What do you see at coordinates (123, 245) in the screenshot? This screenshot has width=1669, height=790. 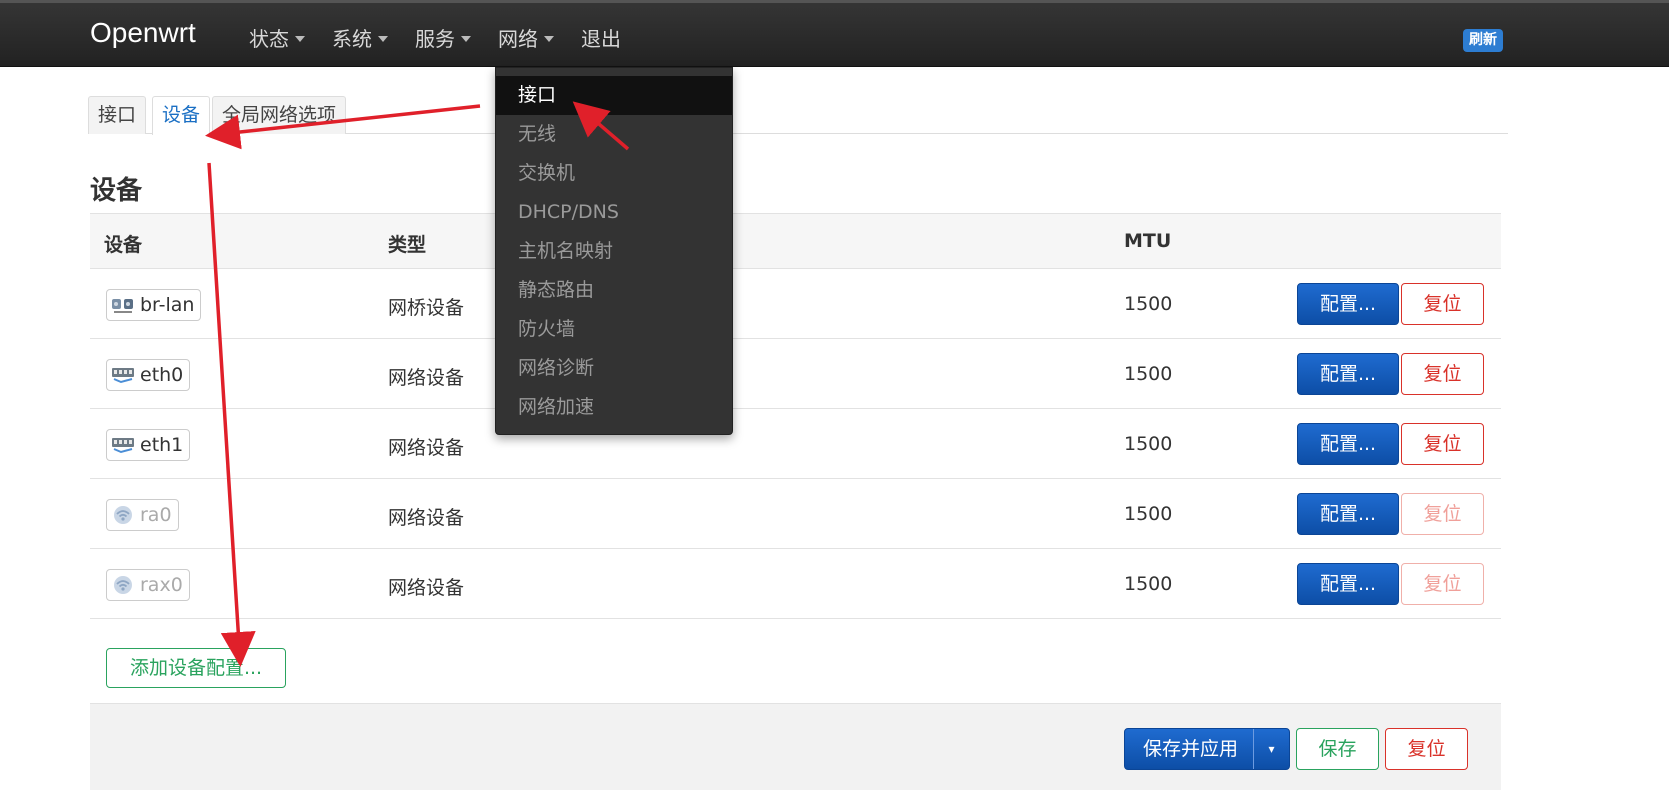 I see `header-device: 设备` at bounding box center [123, 245].